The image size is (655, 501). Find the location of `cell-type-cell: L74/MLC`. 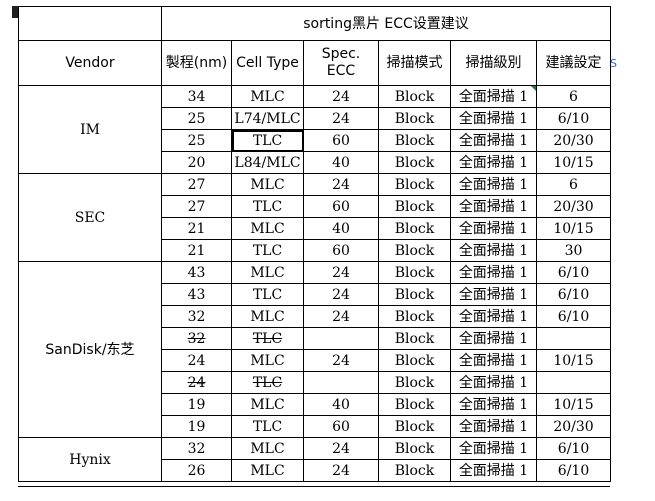

cell-type-cell: L74/MLC is located at coordinates (267, 118).